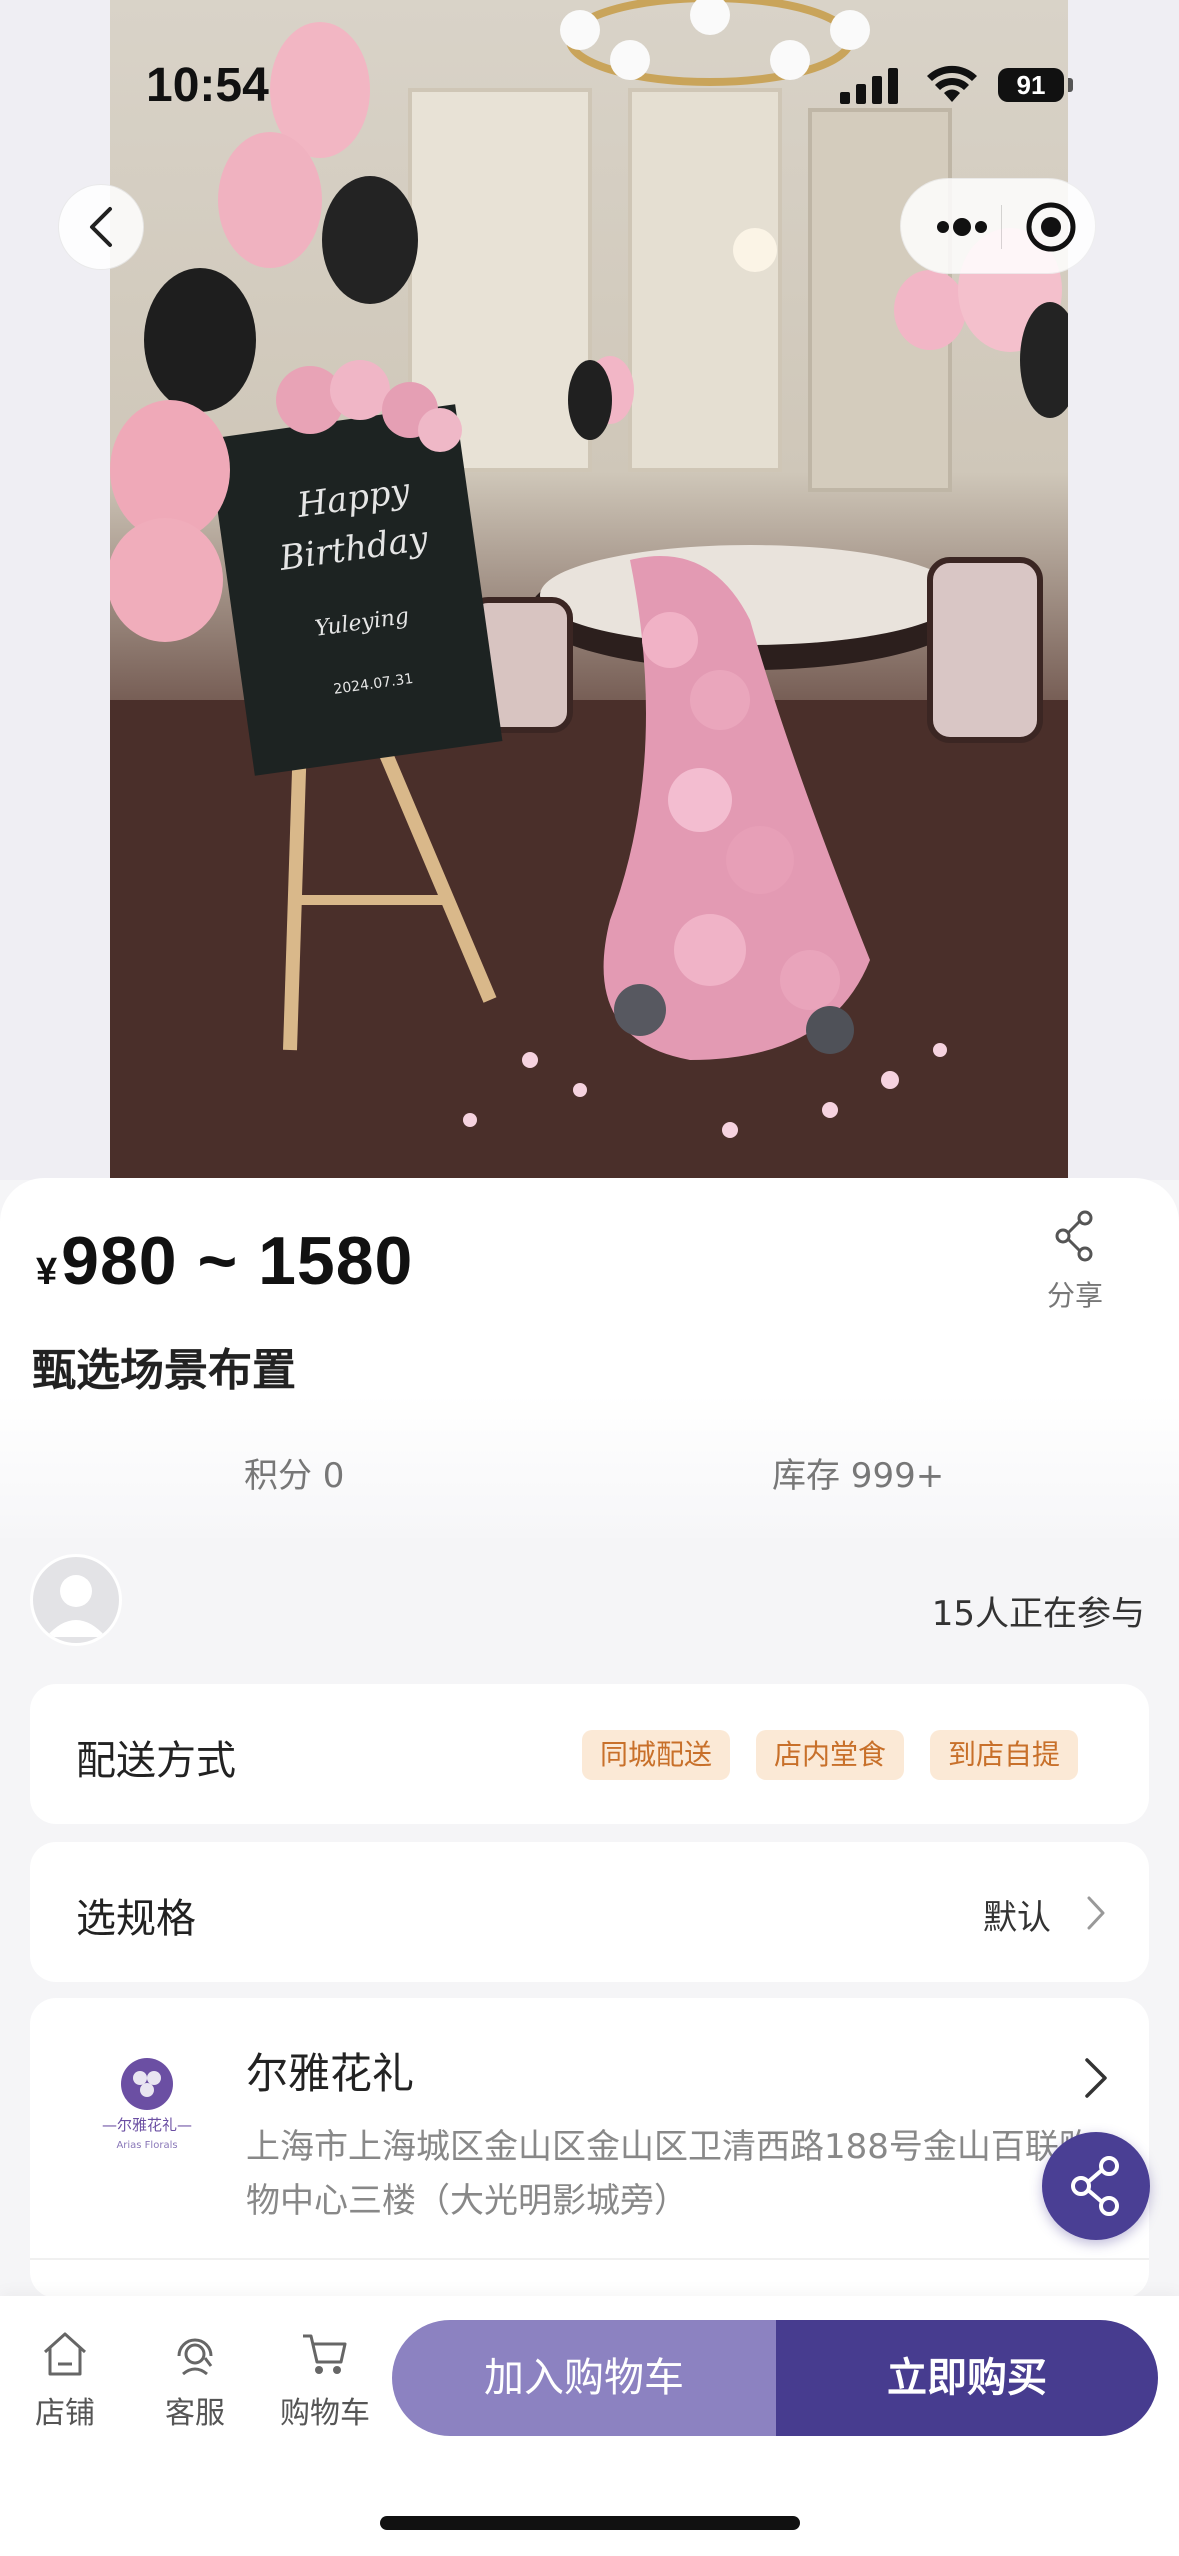 This screenshot has width=1179, height=2556. I want to click on avatar, so click(76, 1600).